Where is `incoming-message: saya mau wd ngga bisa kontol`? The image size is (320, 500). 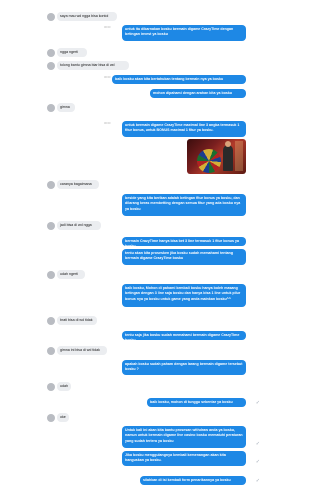
incoming-message: saya mau wd ngga bisa kontol is located at coordinates (87, 16).